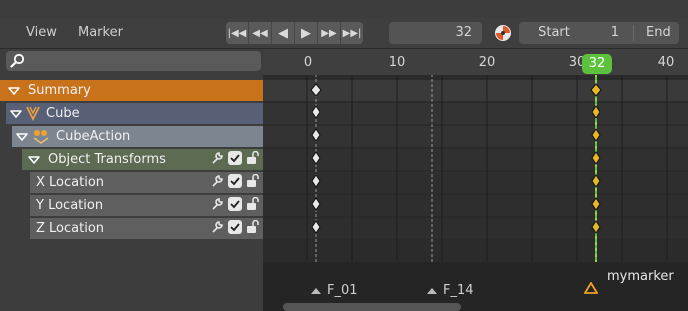 The width and height of the screenshot is (688, 311). I want to click on channel-action: CubeAction, so click(137, 136).